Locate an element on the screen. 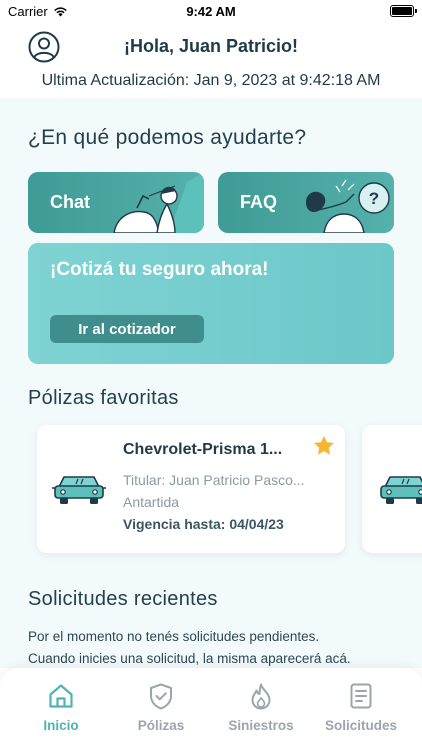  flame-icon is located at coordinates (261, 696).